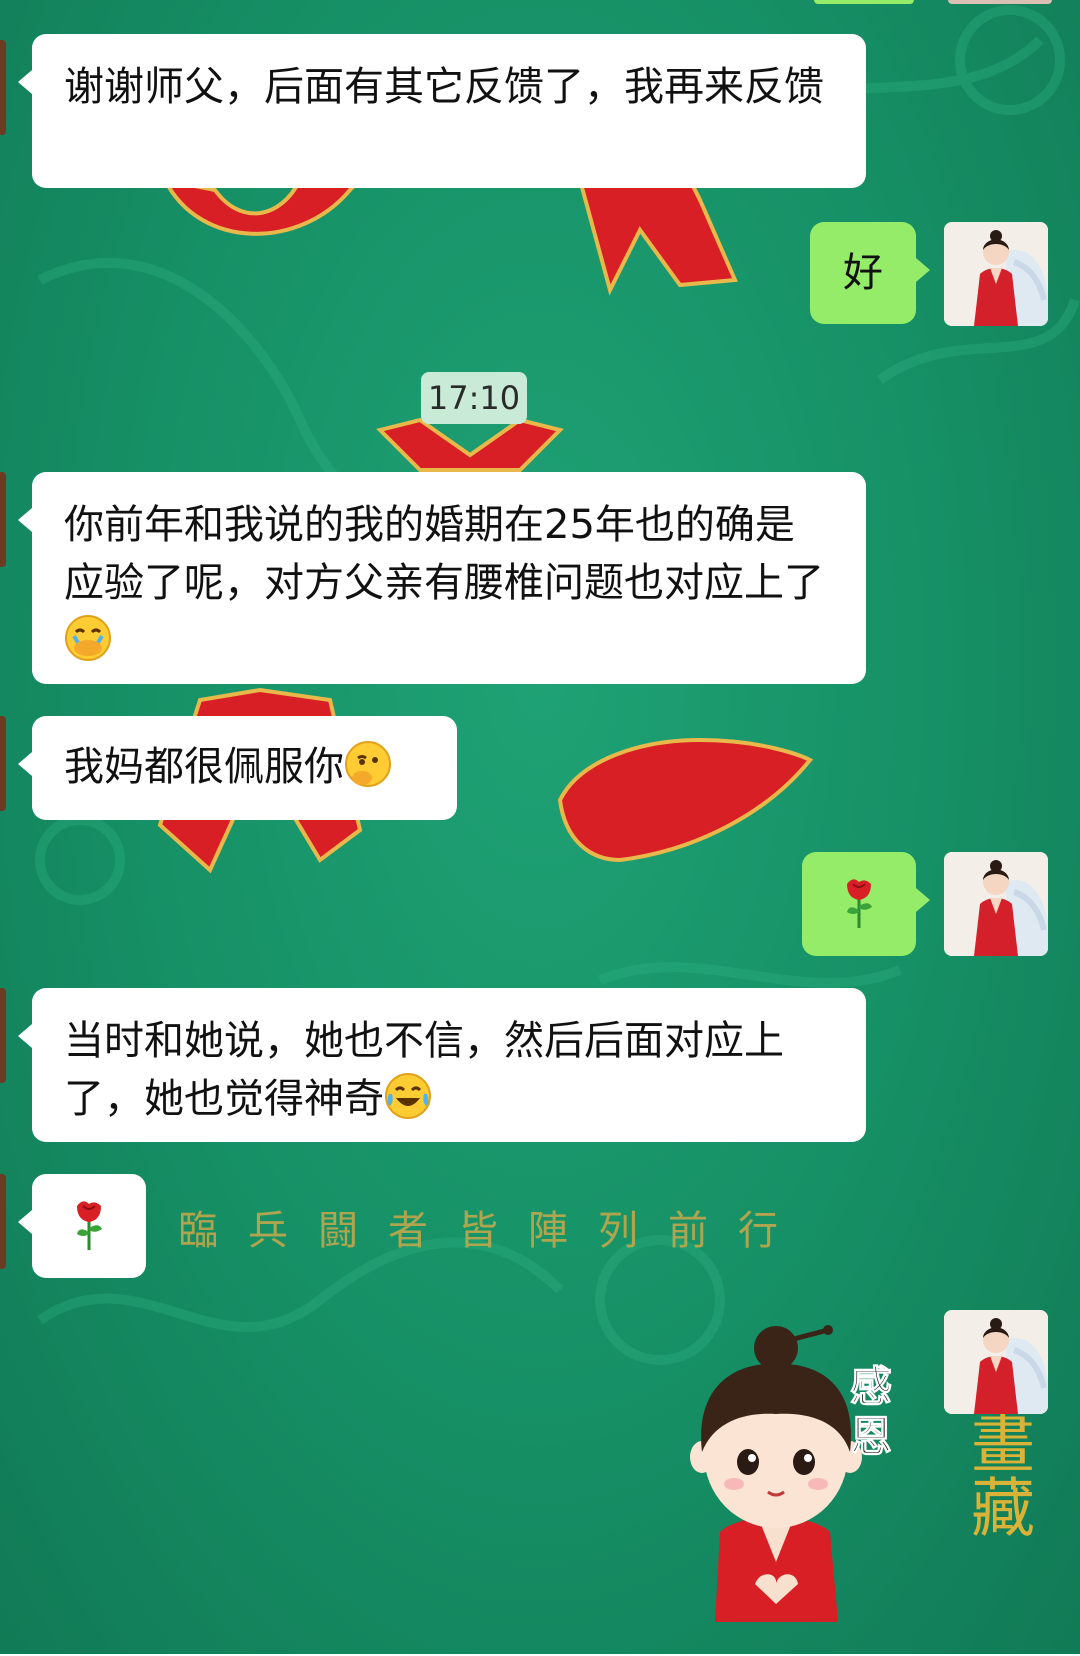  I want to click on face-with-hand-over-mouth-icon, so click(88, 638).